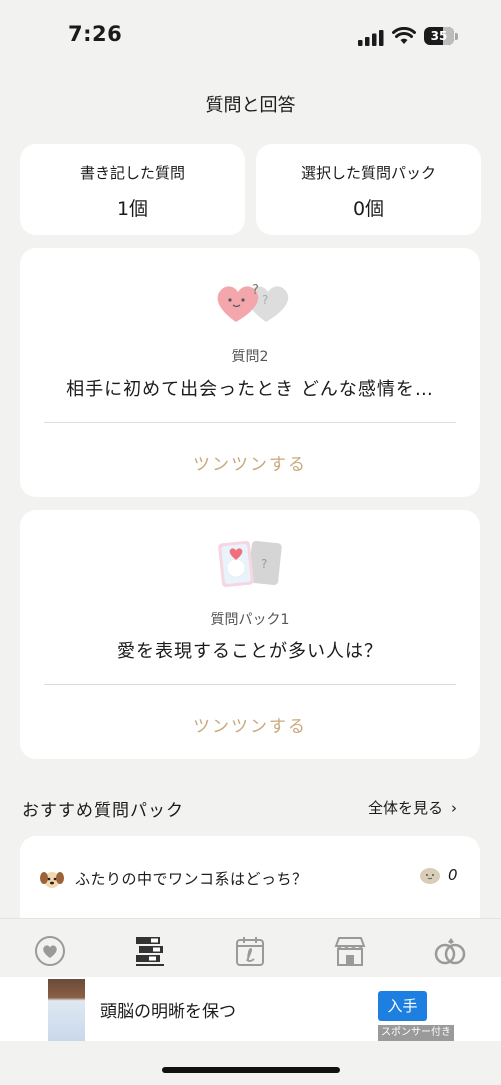  I want to click on ad-banner: 頭脳の明晰を保つ 入手 スポンサー付き, so click(250, 1009).